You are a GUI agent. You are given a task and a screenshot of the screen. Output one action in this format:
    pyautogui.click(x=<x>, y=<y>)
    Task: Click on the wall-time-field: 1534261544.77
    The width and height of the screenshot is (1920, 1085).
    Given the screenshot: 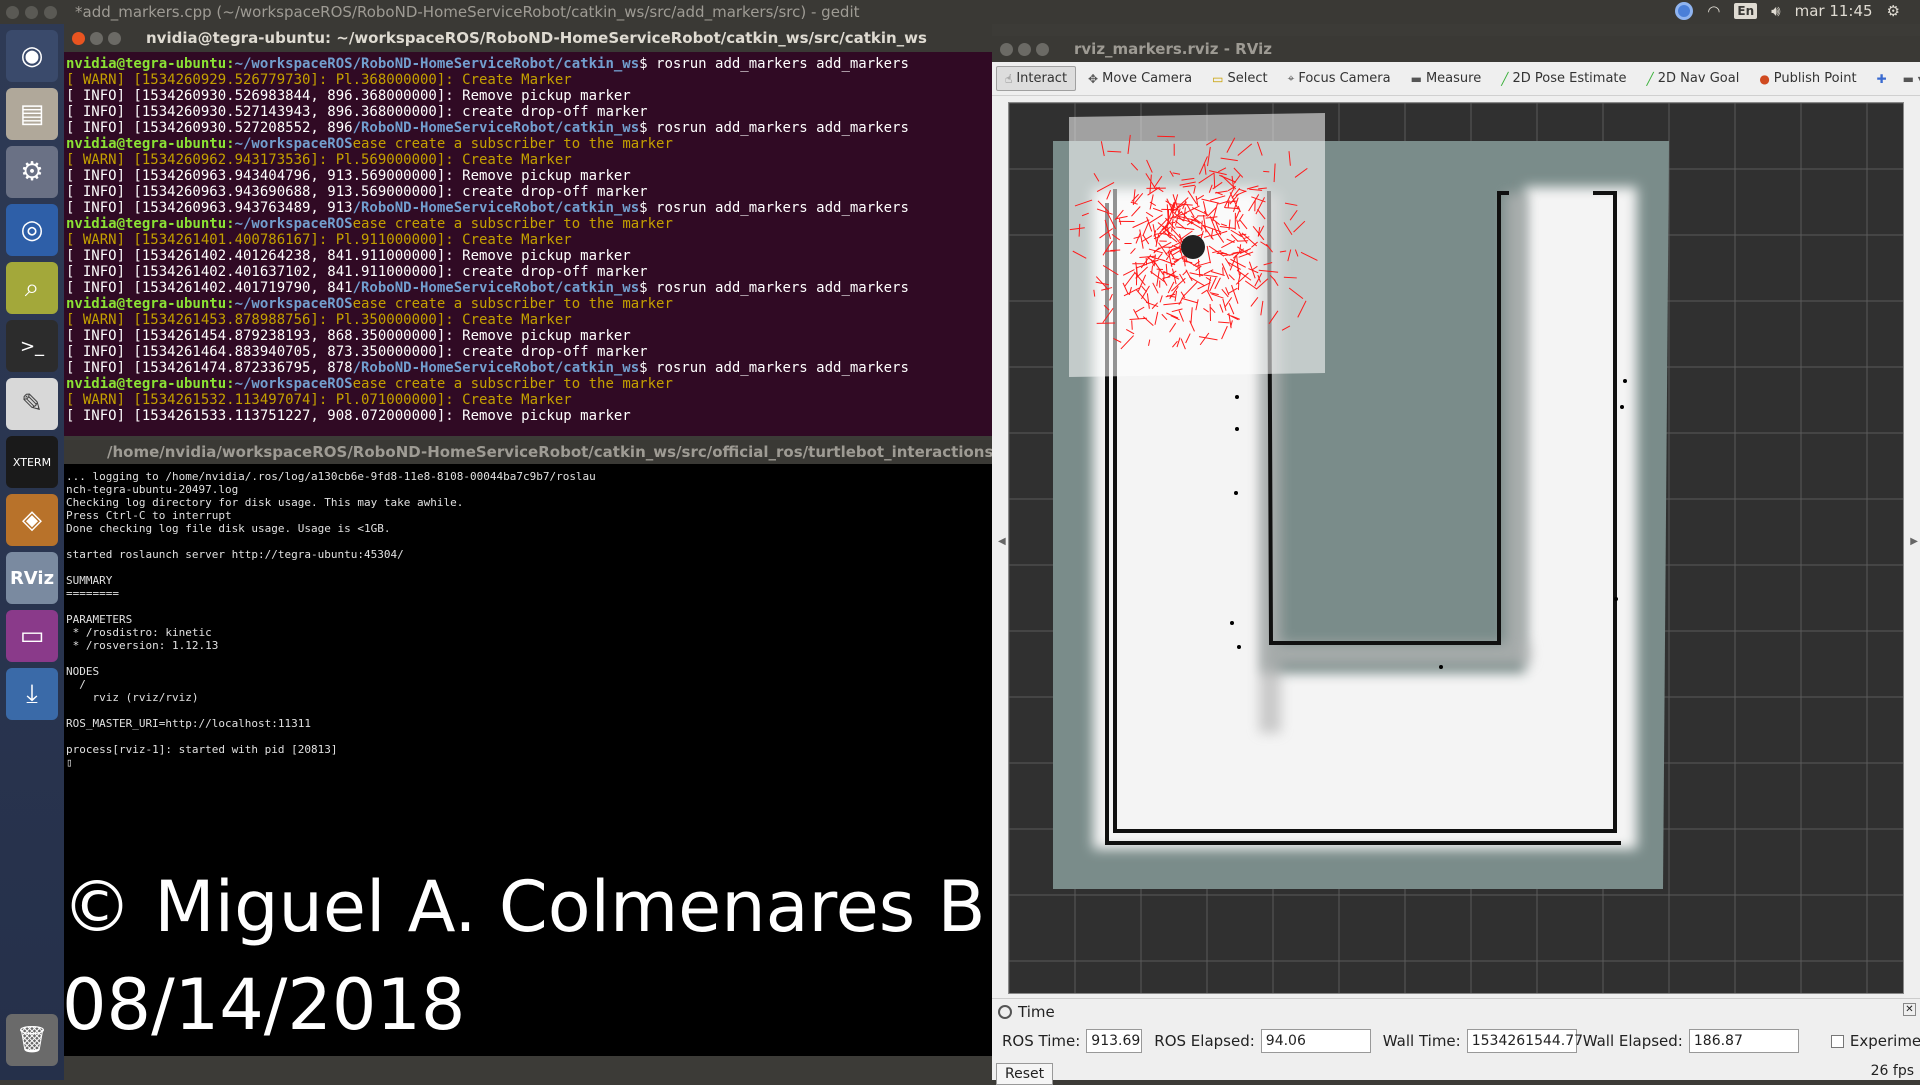 What is the action you would take?
    pyautogui.click(x=1522, y=1041)
    